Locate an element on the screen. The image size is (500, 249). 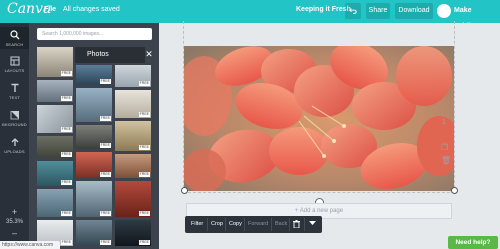
nav-background-label: BKGROUND is located at coordinates (14, 124).